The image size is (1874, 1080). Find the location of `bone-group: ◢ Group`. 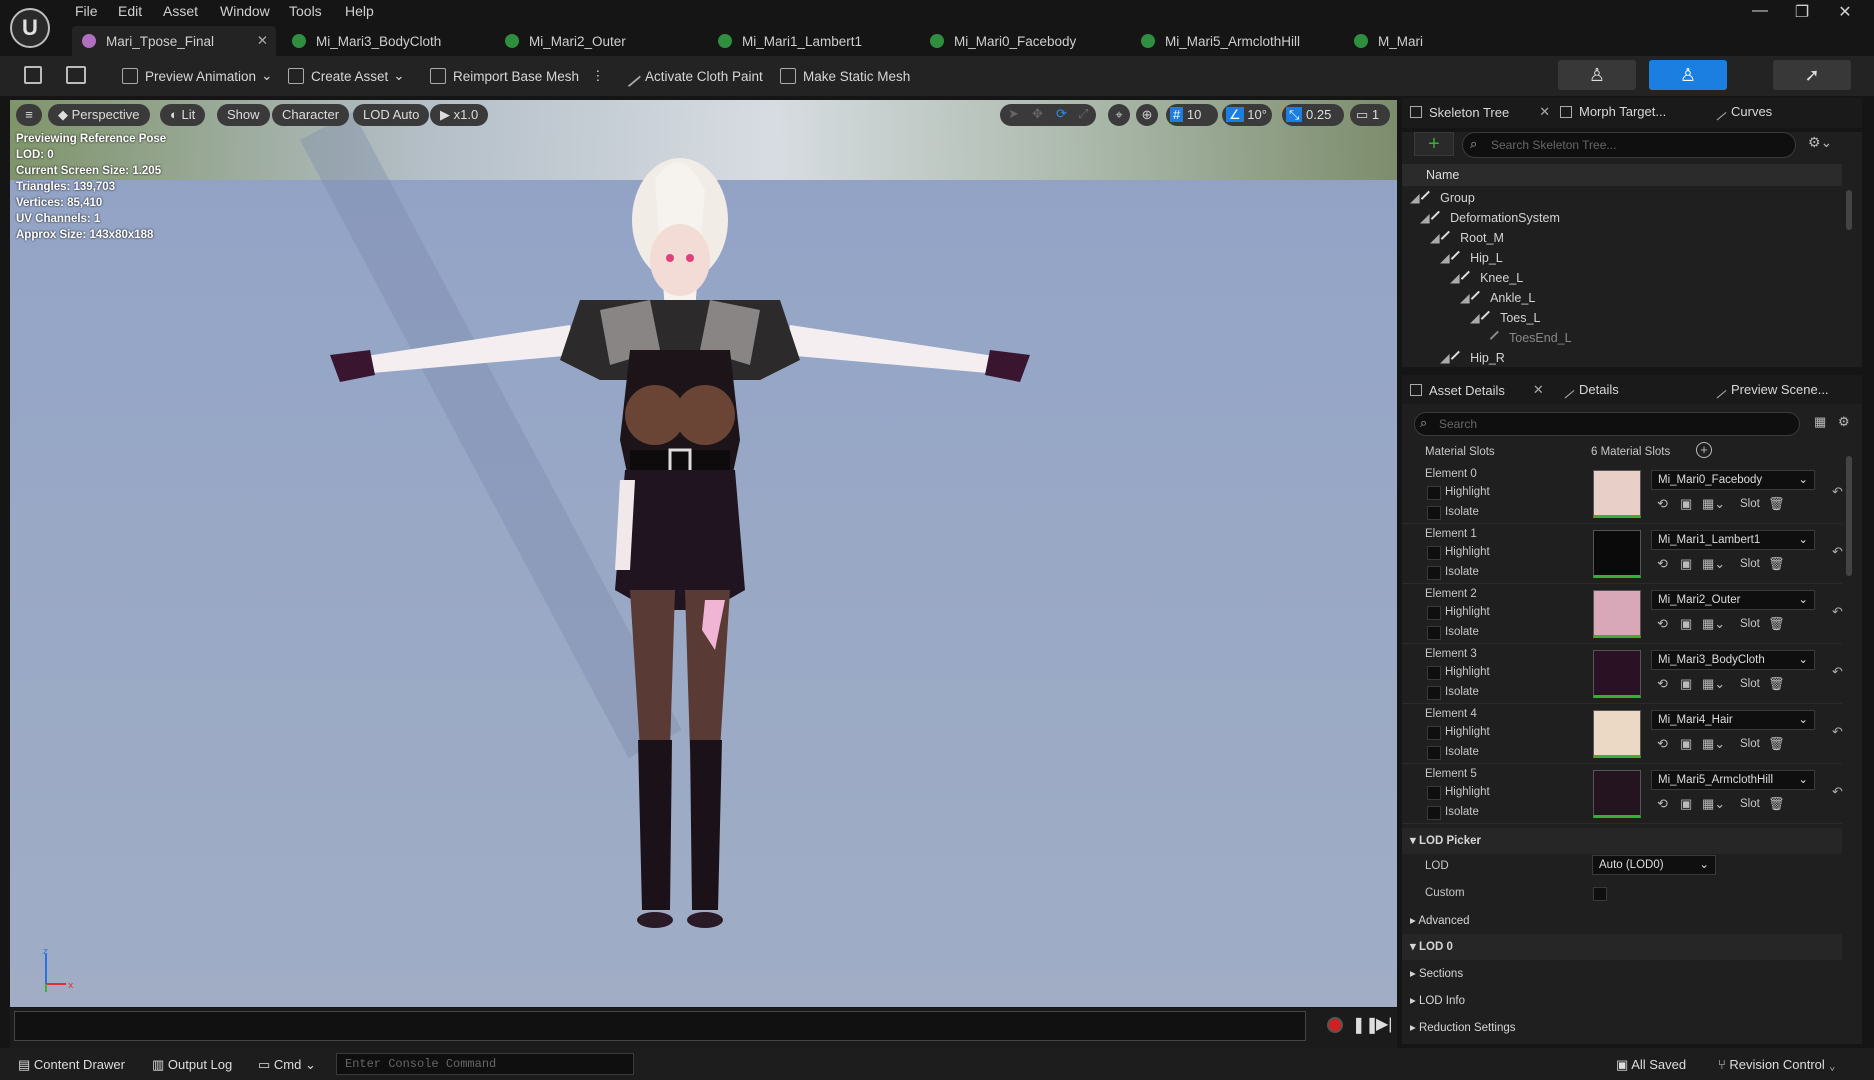

bone-group: ◢ Group is located at coordinates (1442, 198).